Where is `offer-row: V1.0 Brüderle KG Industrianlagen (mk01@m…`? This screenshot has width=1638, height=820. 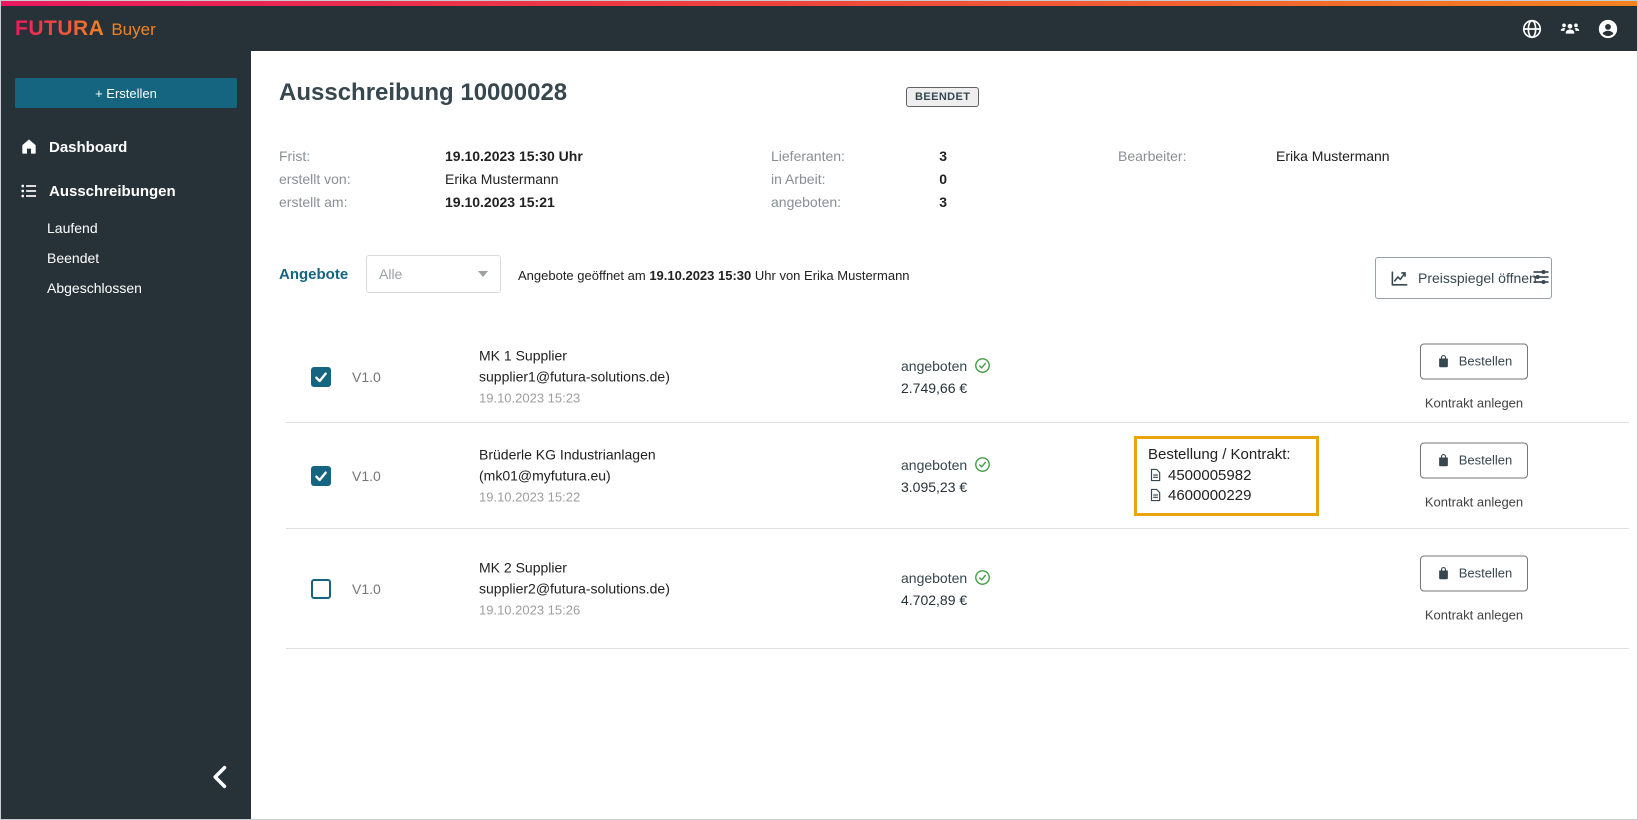
offer-row: V1.0 Brüderle KG Industrianlagen (mk01@m… is located at coordinates (957, 476).